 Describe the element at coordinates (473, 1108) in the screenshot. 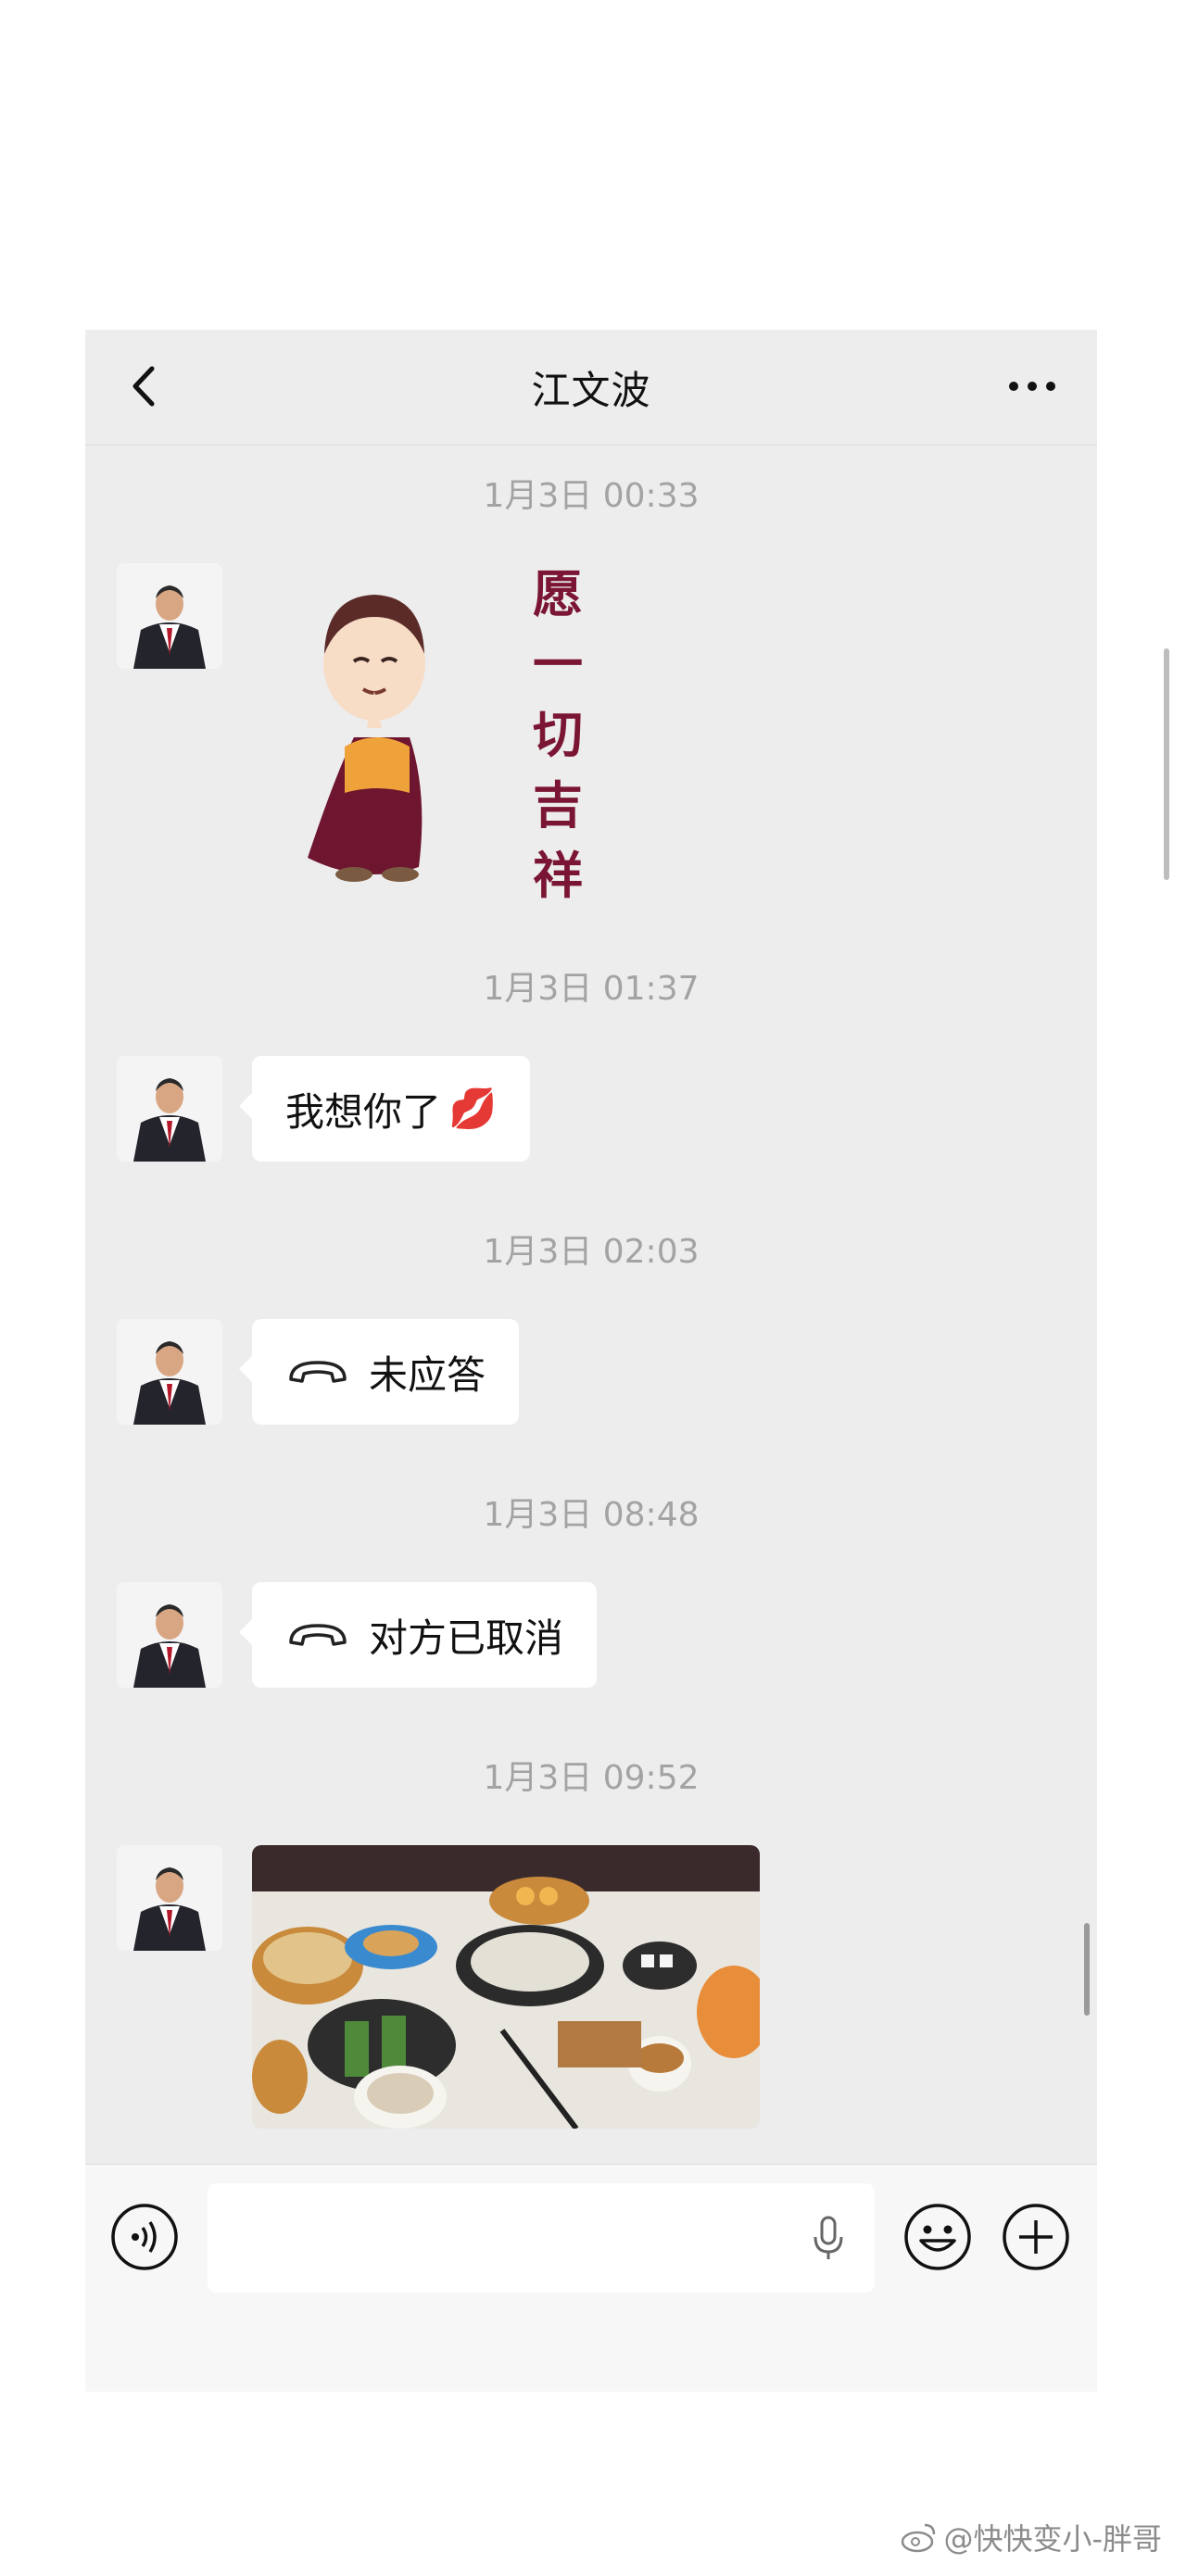

I see `kiss-emoji: 💋` at that location.